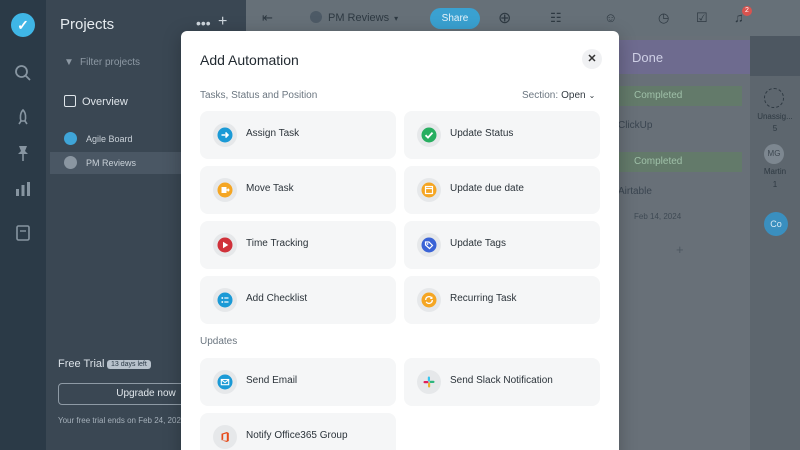  What do you see at coordinates (635, 191) in the screenshot?
I see `task-card-title: Airtable` at bounding box center [635, 191].